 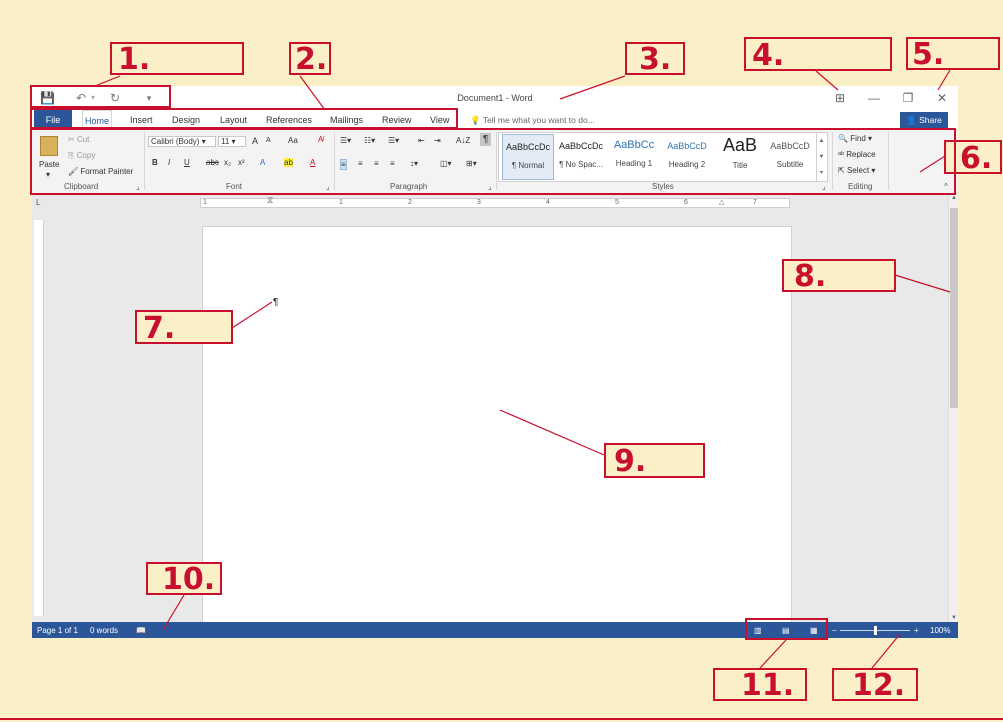 What do you see at coordinates (39, 418) in the screenshot?
I see `vertical-ruler` at bounding box center [39, 418].